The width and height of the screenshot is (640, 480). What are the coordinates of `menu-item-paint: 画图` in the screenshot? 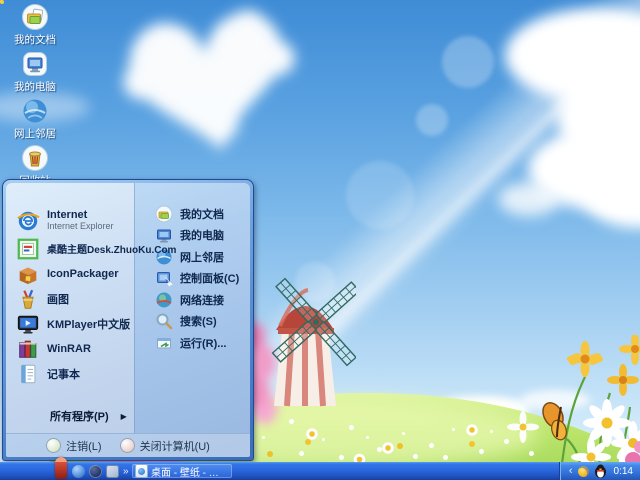 It's located at (70, 298).